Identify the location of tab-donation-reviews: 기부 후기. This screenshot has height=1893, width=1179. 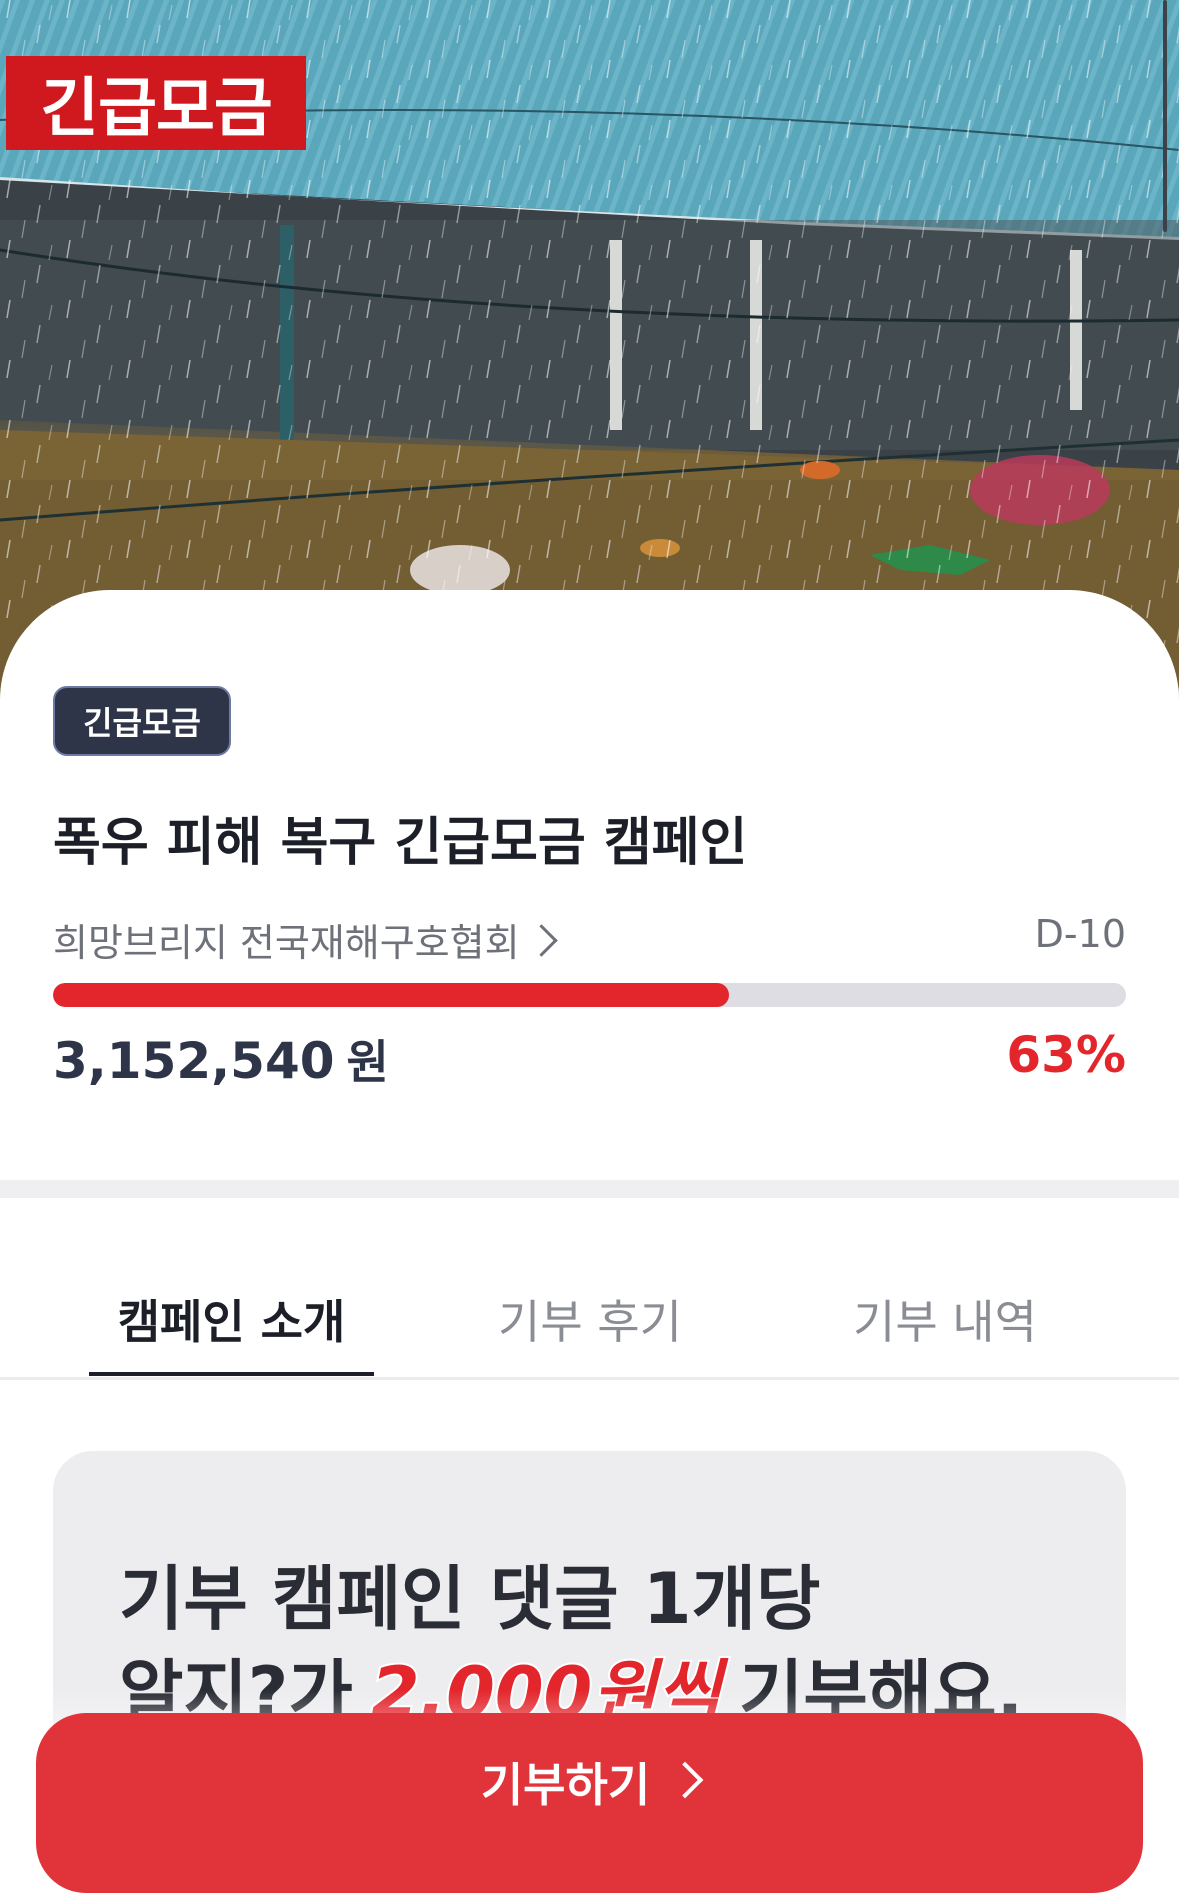
(590, 1319).